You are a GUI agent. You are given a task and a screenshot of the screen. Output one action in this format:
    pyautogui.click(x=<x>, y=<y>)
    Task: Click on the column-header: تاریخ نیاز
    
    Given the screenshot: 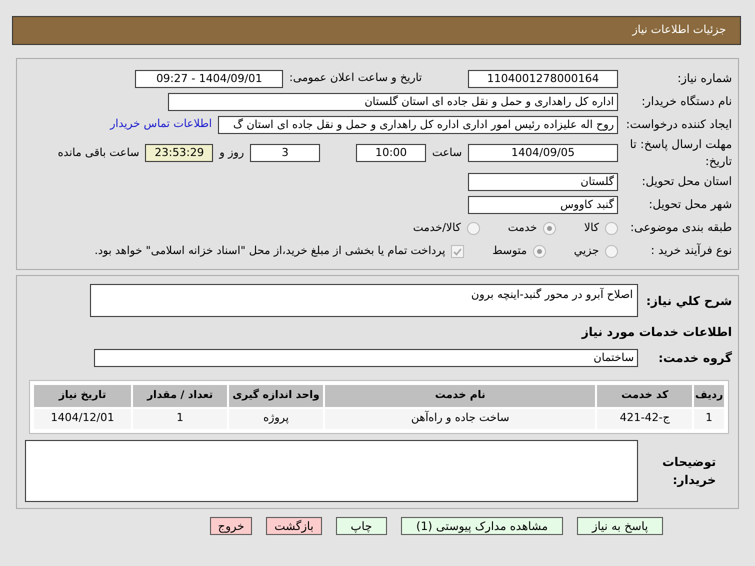 What is the action you would take?
    pyautogui.click(x=83, y=395)
    